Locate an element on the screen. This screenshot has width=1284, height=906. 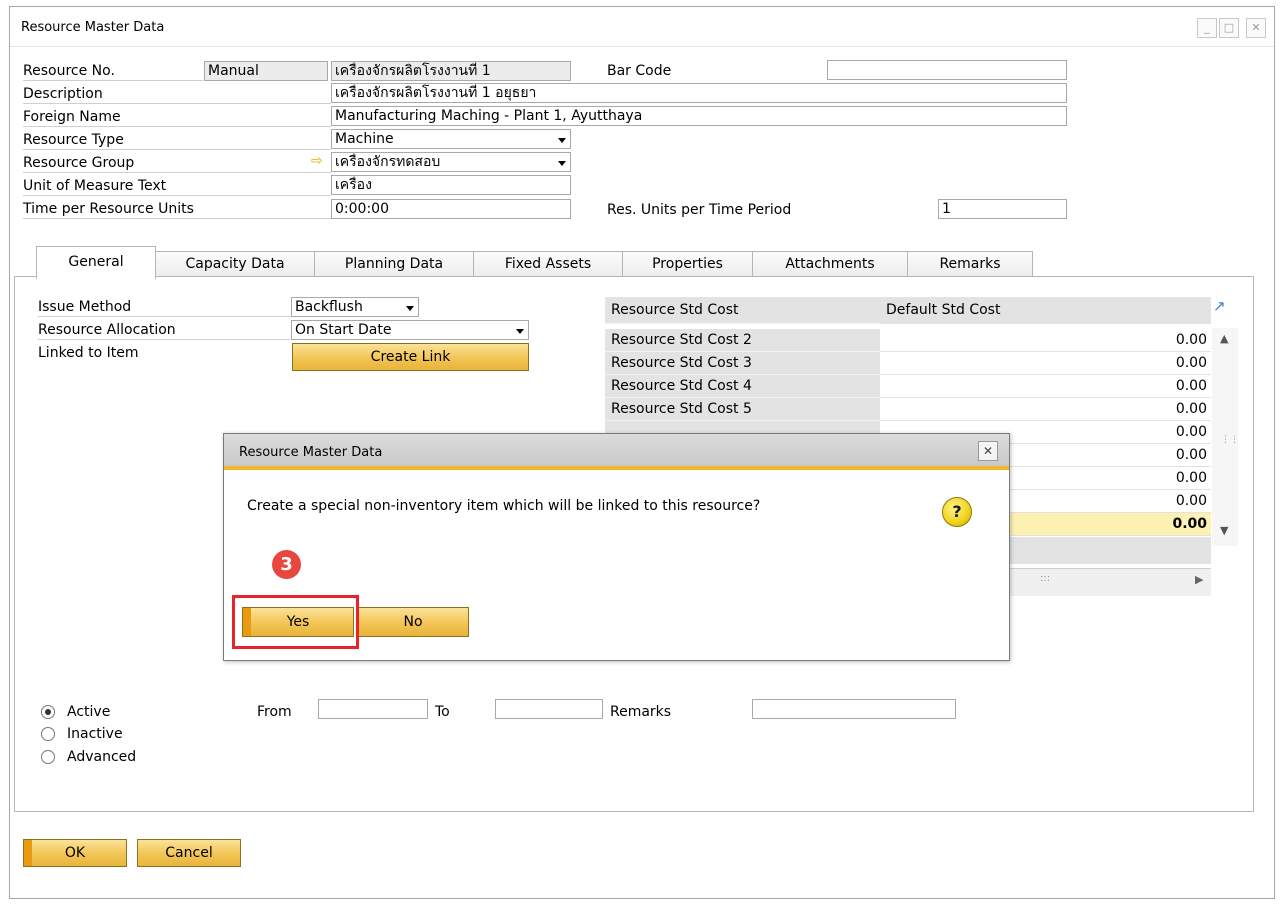
tab-remarks: Remarks is located at coordinates (970, 264).